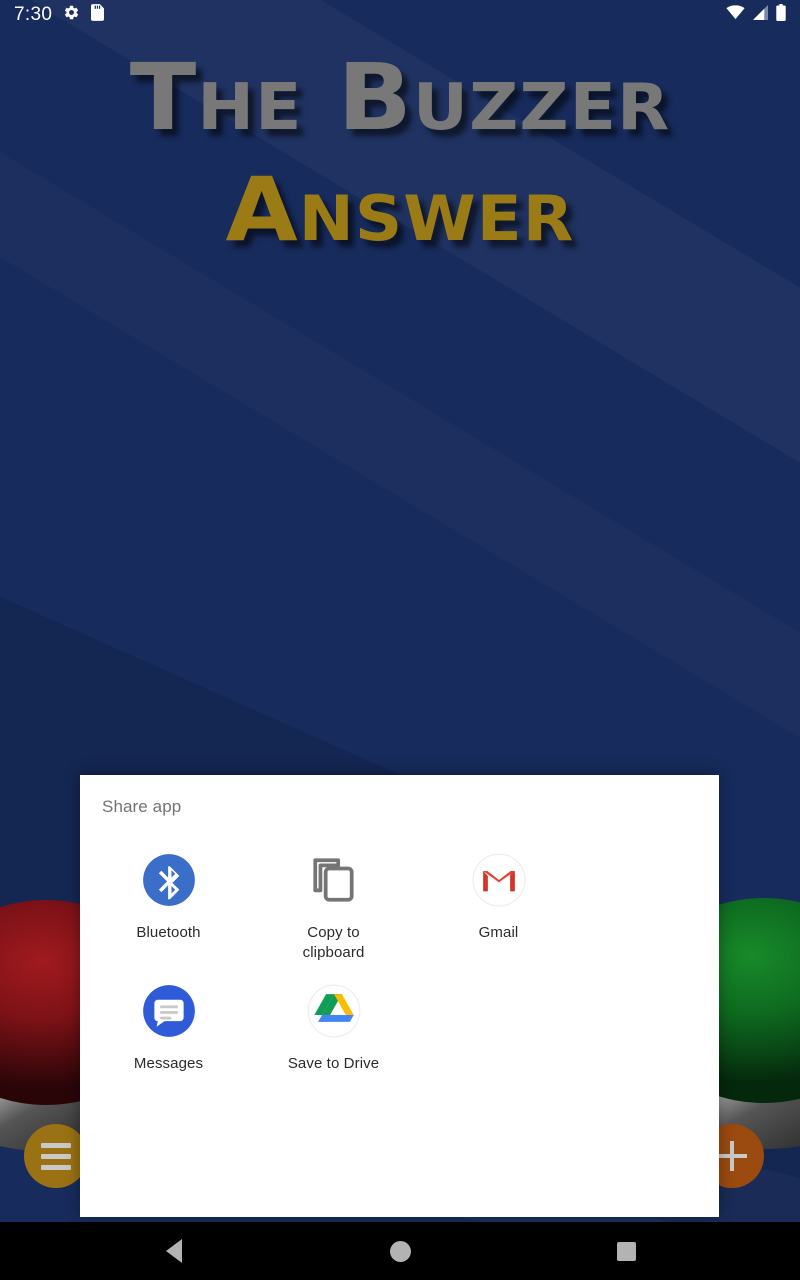 This screenshot has width=800, height=1280. Describe the element at coordinates (142, 806) in the screenshot. I see `share-sheet-title: Share app` at that location.